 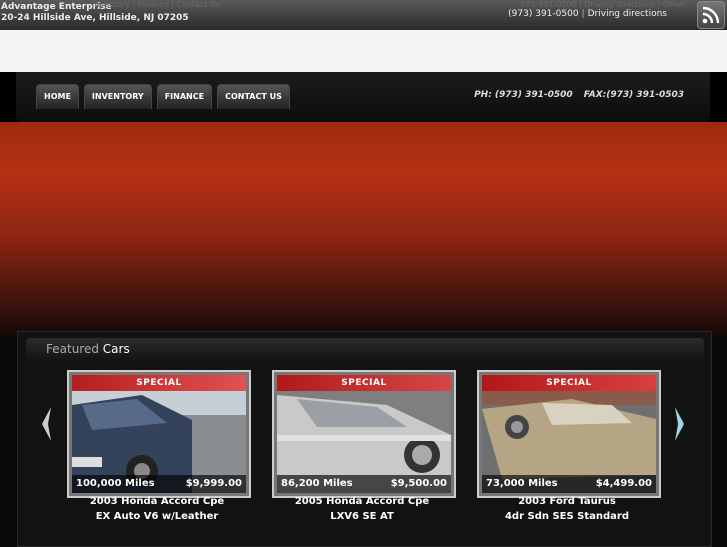 What do you see at coordinates (363, 51) in the screenshot?
I see `banner-area` at bounding box center [363, 51].